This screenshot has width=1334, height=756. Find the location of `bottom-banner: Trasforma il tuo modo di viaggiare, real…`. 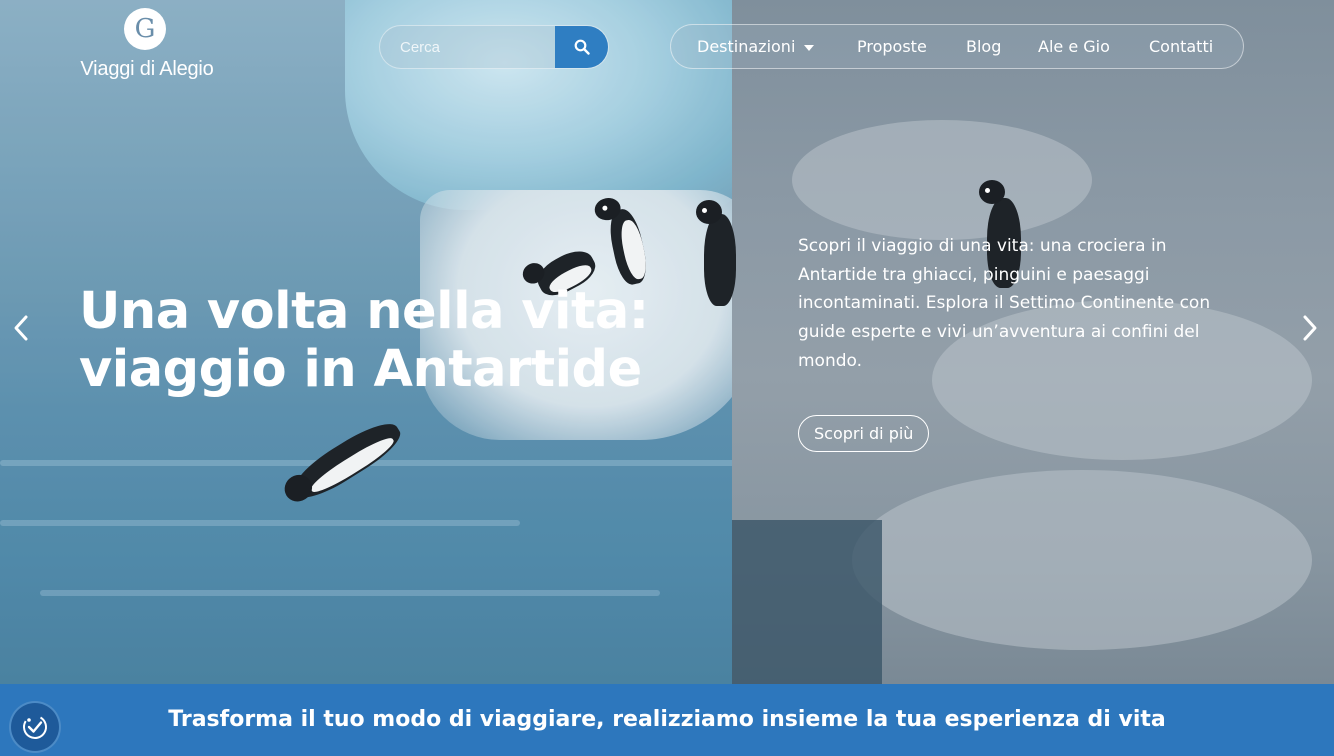

bottom-banner: Trasforma il tuo modo di viaggiare, real… is located at coordinates (667, 720).